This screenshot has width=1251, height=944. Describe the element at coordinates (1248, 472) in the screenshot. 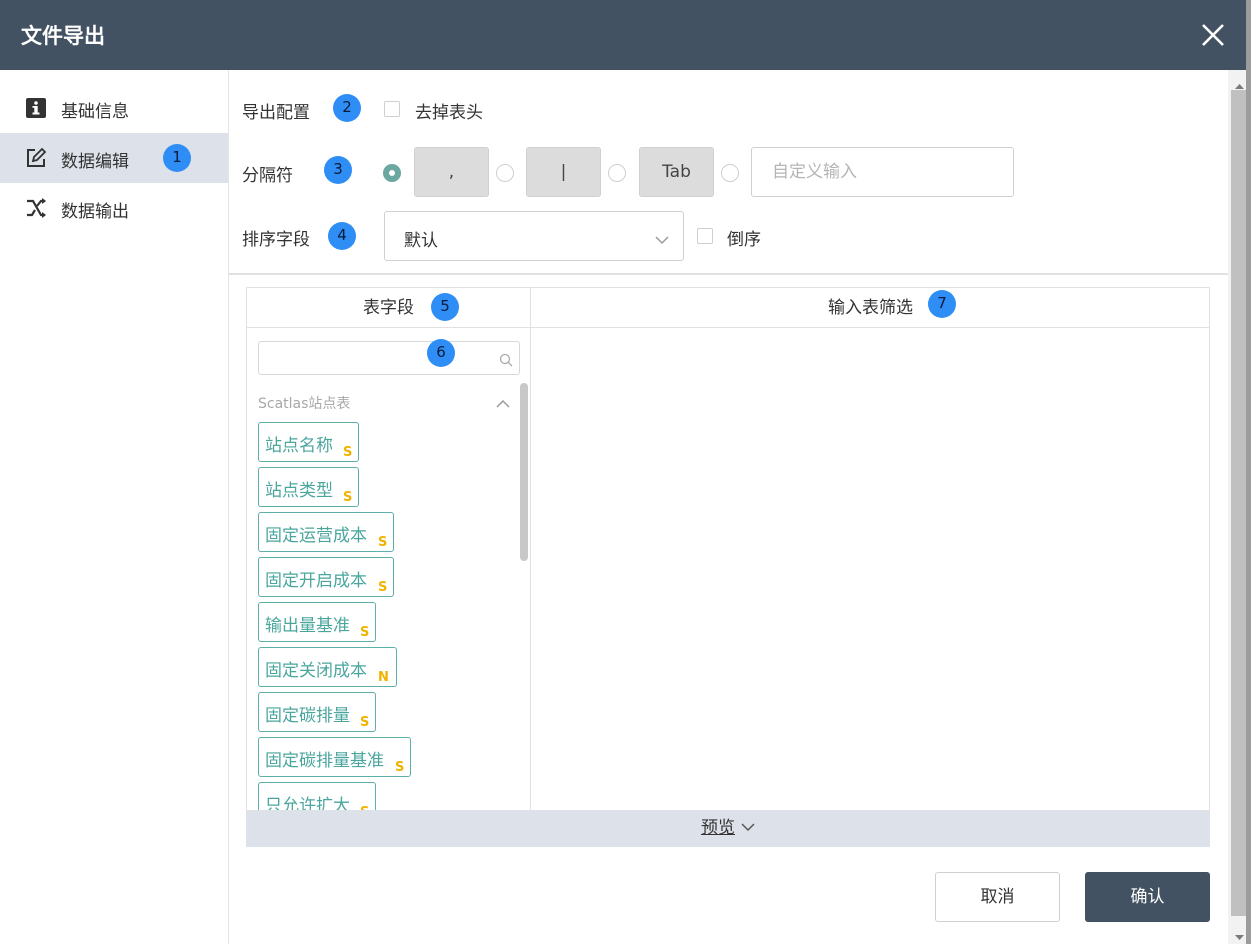

I see `window-edge` at that location.